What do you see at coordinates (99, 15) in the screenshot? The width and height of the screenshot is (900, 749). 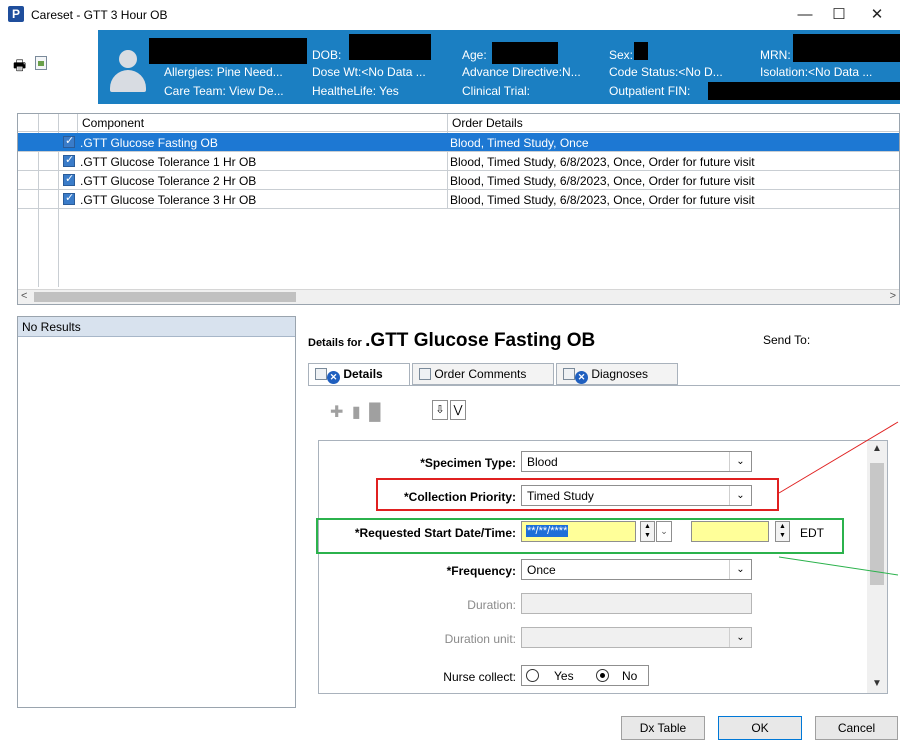 I see `window-title: Careset - GTT 3 Hour OB` at bounding box center [99, 15].